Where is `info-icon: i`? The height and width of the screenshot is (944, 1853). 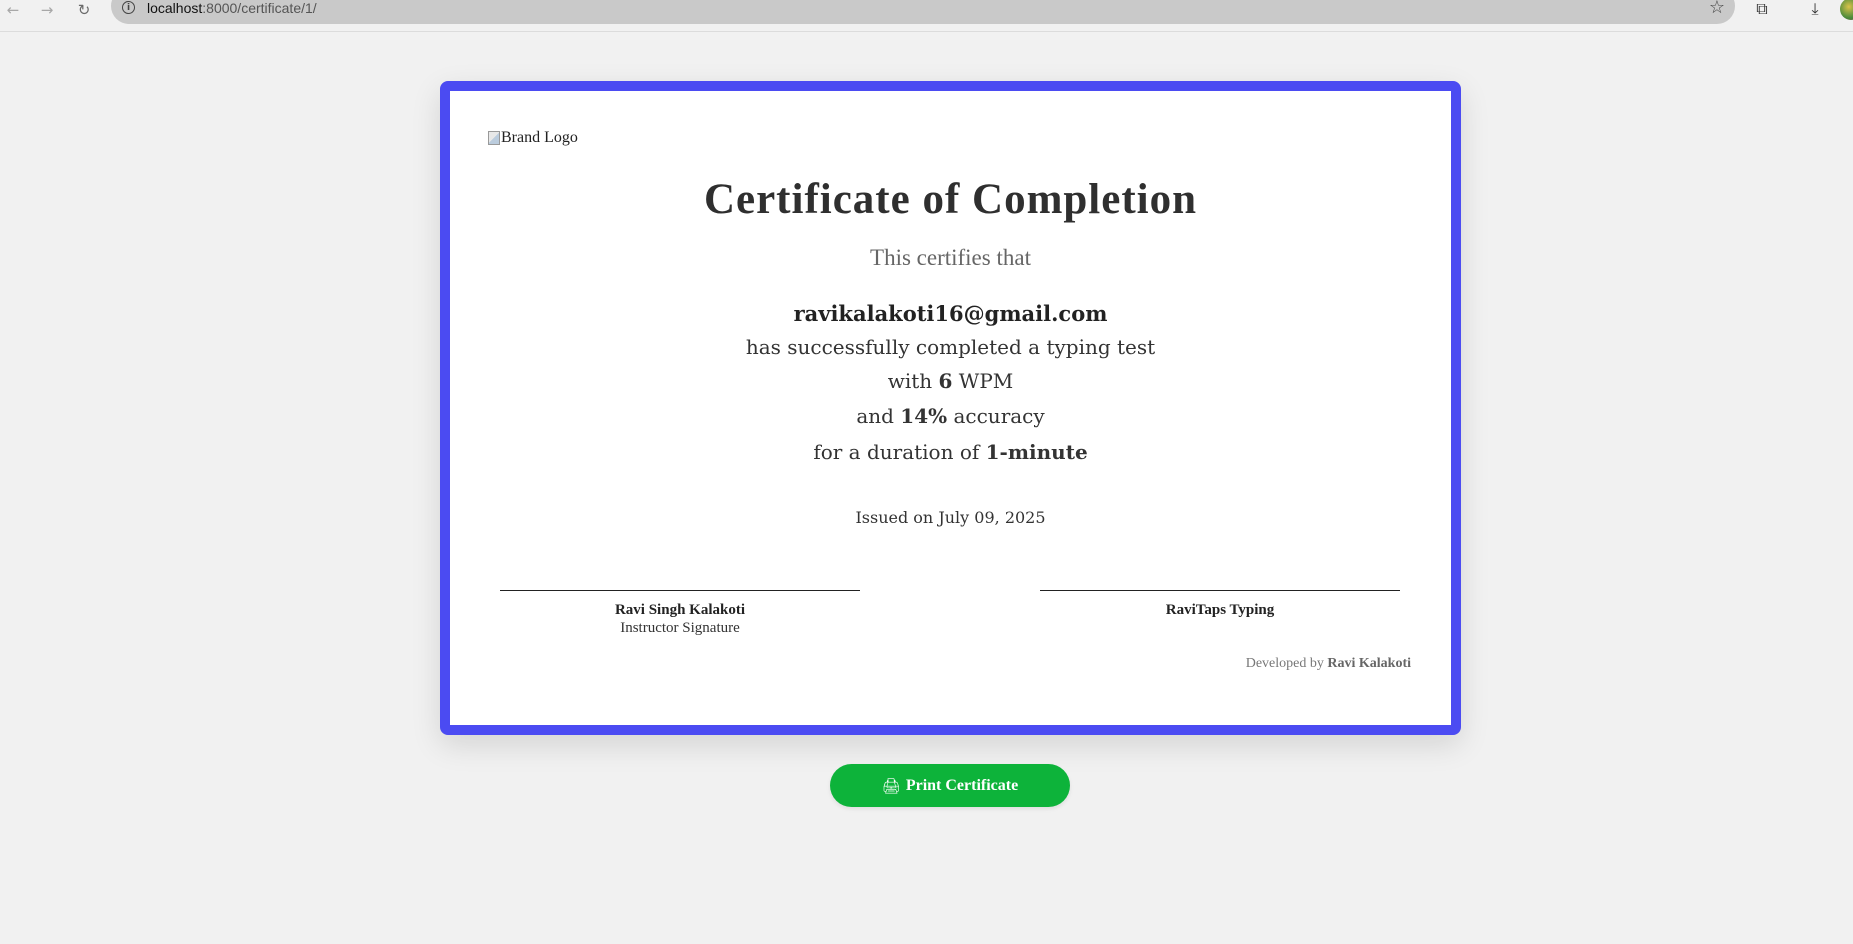 info-icon: i is located at coordinates (128, 7).